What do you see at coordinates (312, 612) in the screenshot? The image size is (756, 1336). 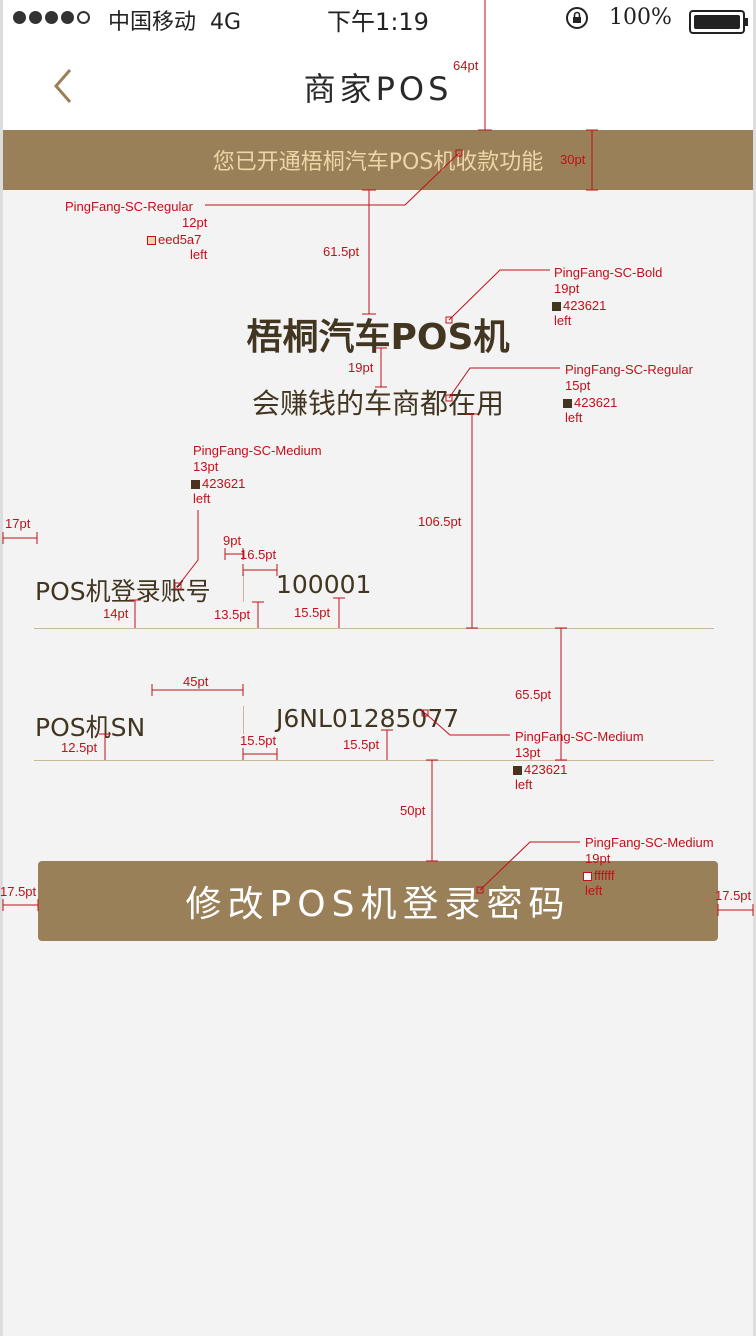 I see `dim-value-bottom: 15.5pt` at bounding box center [312, 612].